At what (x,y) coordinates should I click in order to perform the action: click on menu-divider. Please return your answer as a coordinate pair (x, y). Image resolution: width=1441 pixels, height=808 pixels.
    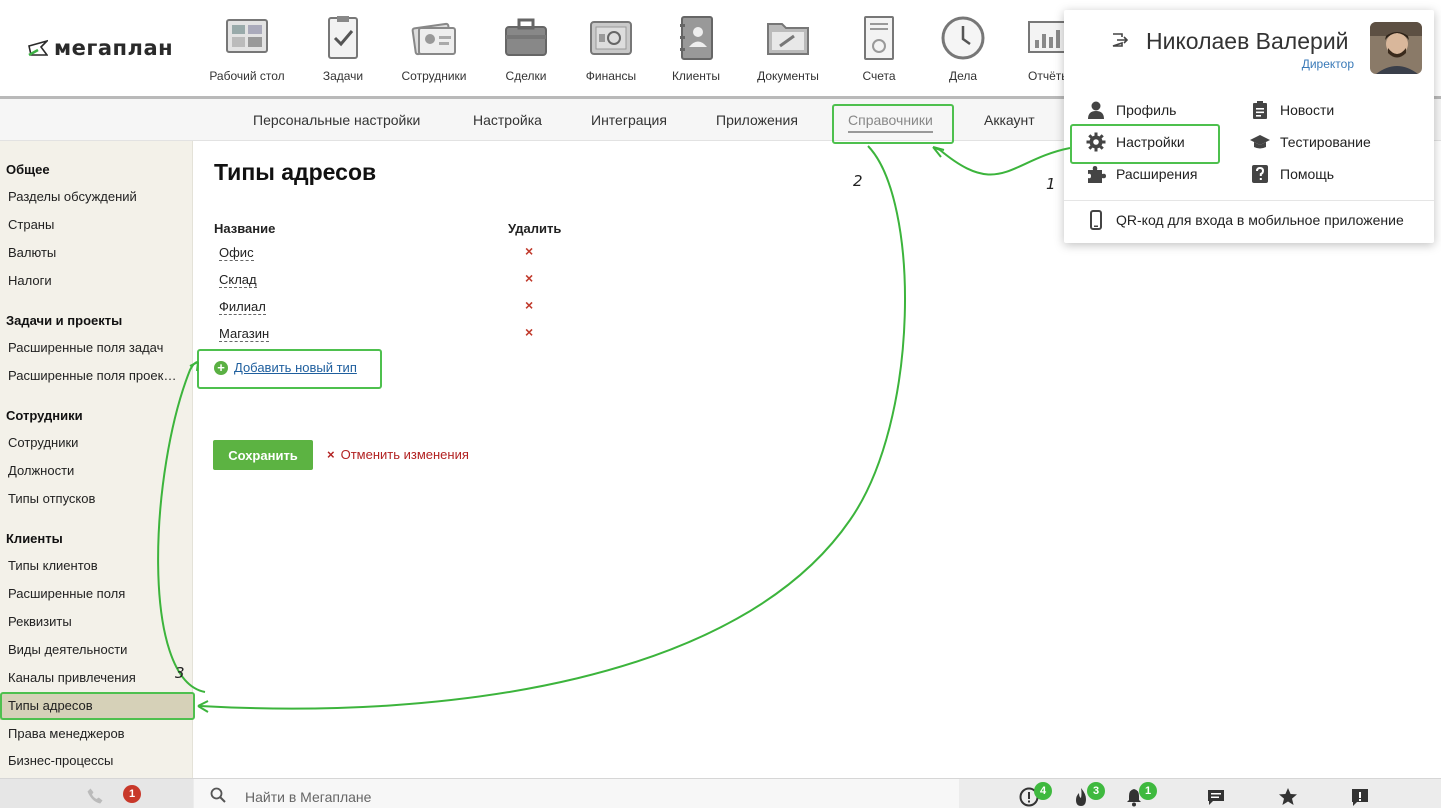
    Looking at the image, I should click on (1249, 200).